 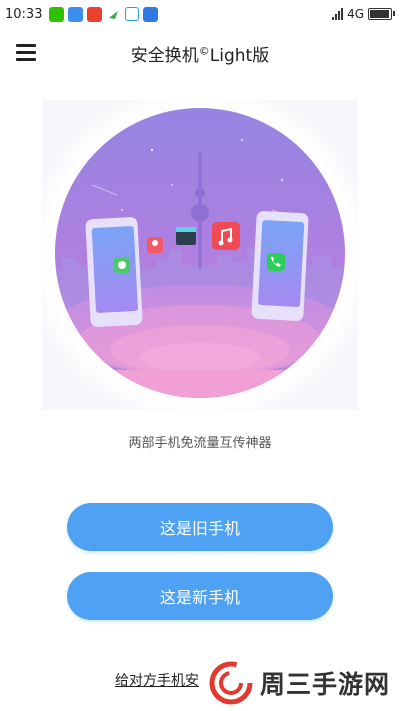 I want to click on app-header: 安全换机©Light版, so click(x=200, y=53).